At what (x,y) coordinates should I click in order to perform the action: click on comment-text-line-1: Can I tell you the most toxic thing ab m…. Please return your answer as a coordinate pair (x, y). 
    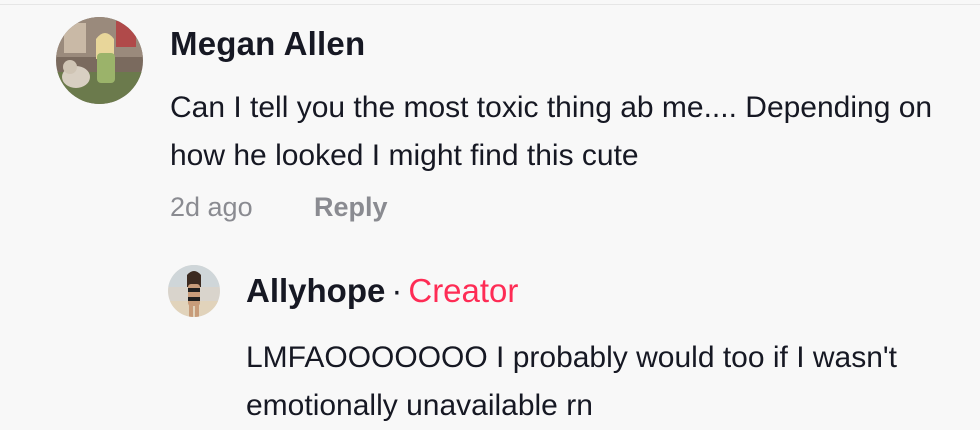
    Looking at the image, I should click on (551, 107).